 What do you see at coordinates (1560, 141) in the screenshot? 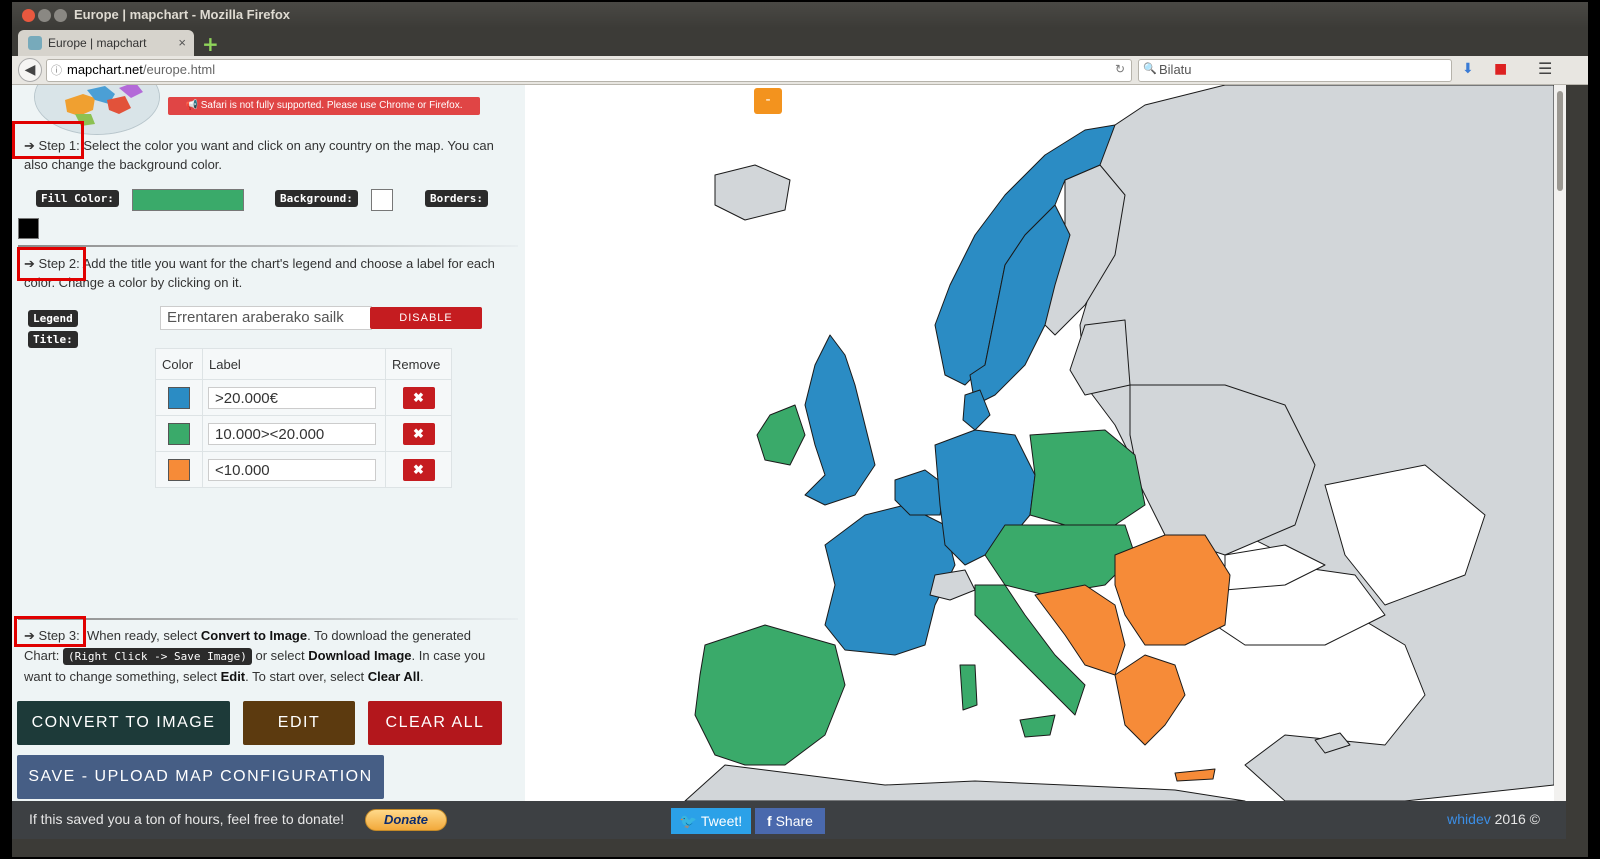
I see `scrollbar-thumb` at bounding box center [1560, 141].